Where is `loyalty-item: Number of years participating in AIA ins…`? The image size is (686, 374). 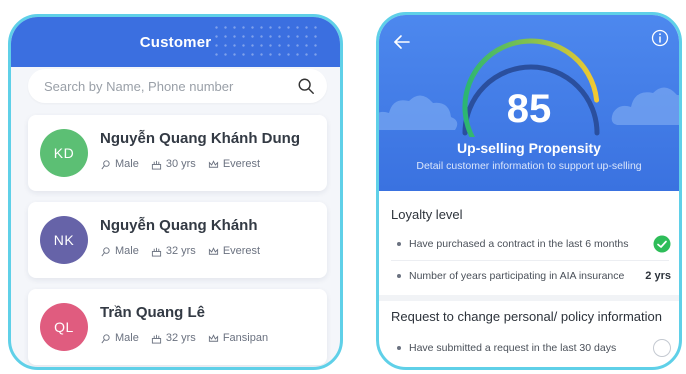
loyalty-item: Number of years participating in AIA ins… is located at coordinates (531, 276).